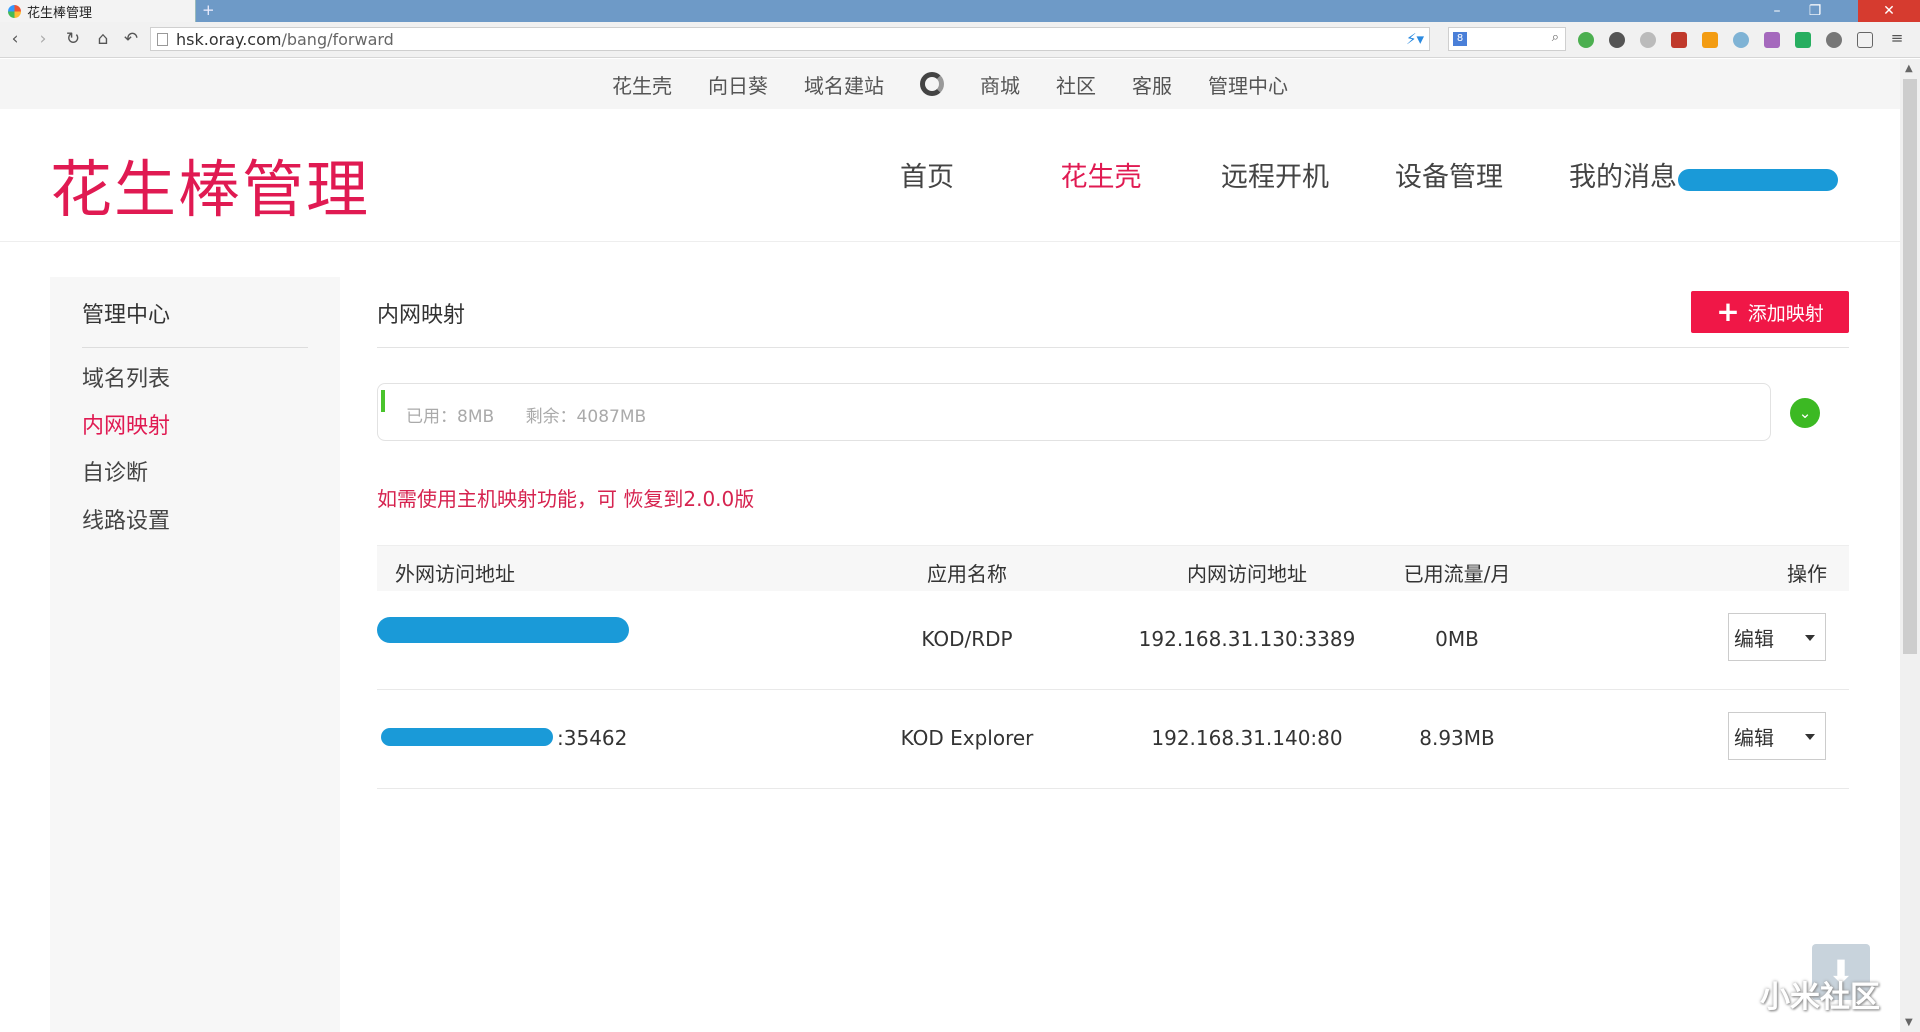  I want to click on main-nav: 首页 花生壳 远程开机 设备管理 我的消息, so click(1275, 174).